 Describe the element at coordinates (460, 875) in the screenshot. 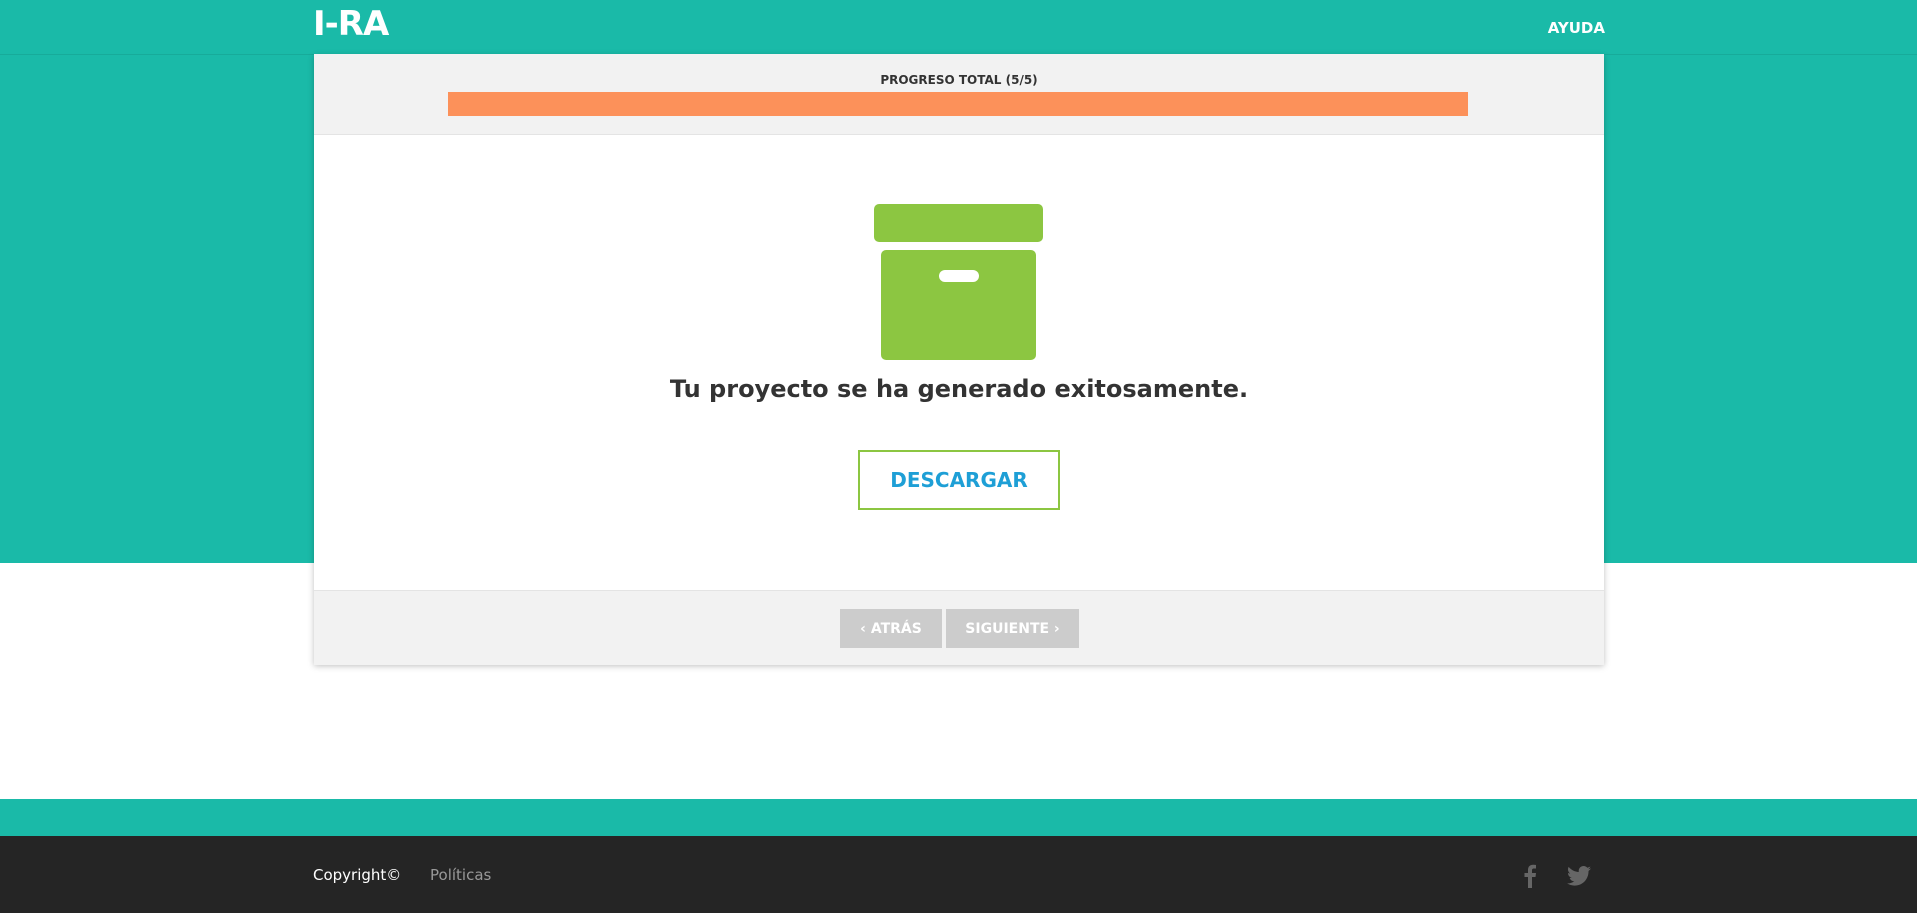

I see `policies-link: Políticas` at that location.